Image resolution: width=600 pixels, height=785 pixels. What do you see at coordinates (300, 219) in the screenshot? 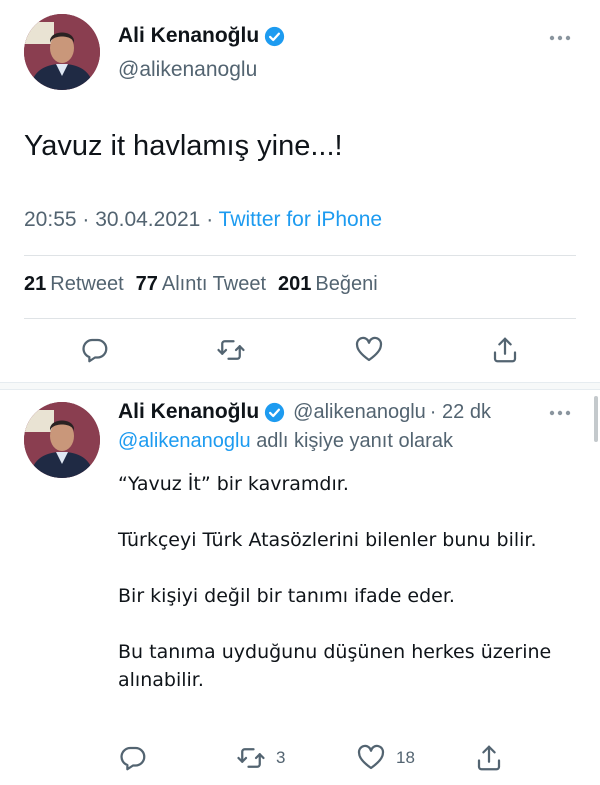
I see `tweet-source-link: Twitter for iPhone` at bounding box center [300, 219].